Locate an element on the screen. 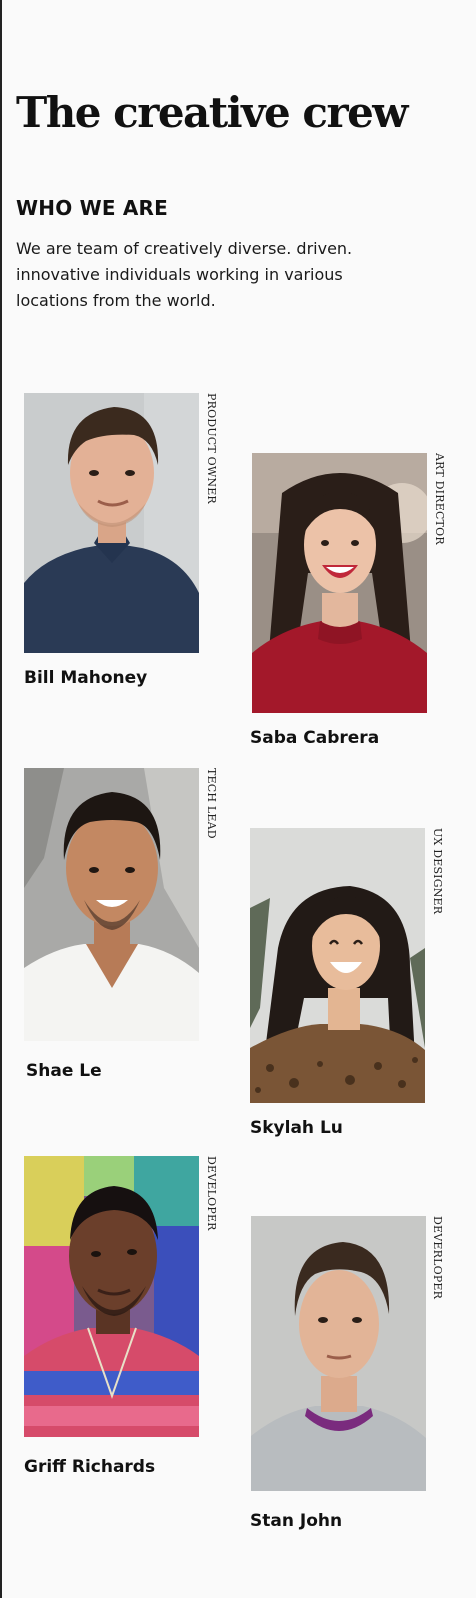  page-edge is located at coordinates (1, 799).